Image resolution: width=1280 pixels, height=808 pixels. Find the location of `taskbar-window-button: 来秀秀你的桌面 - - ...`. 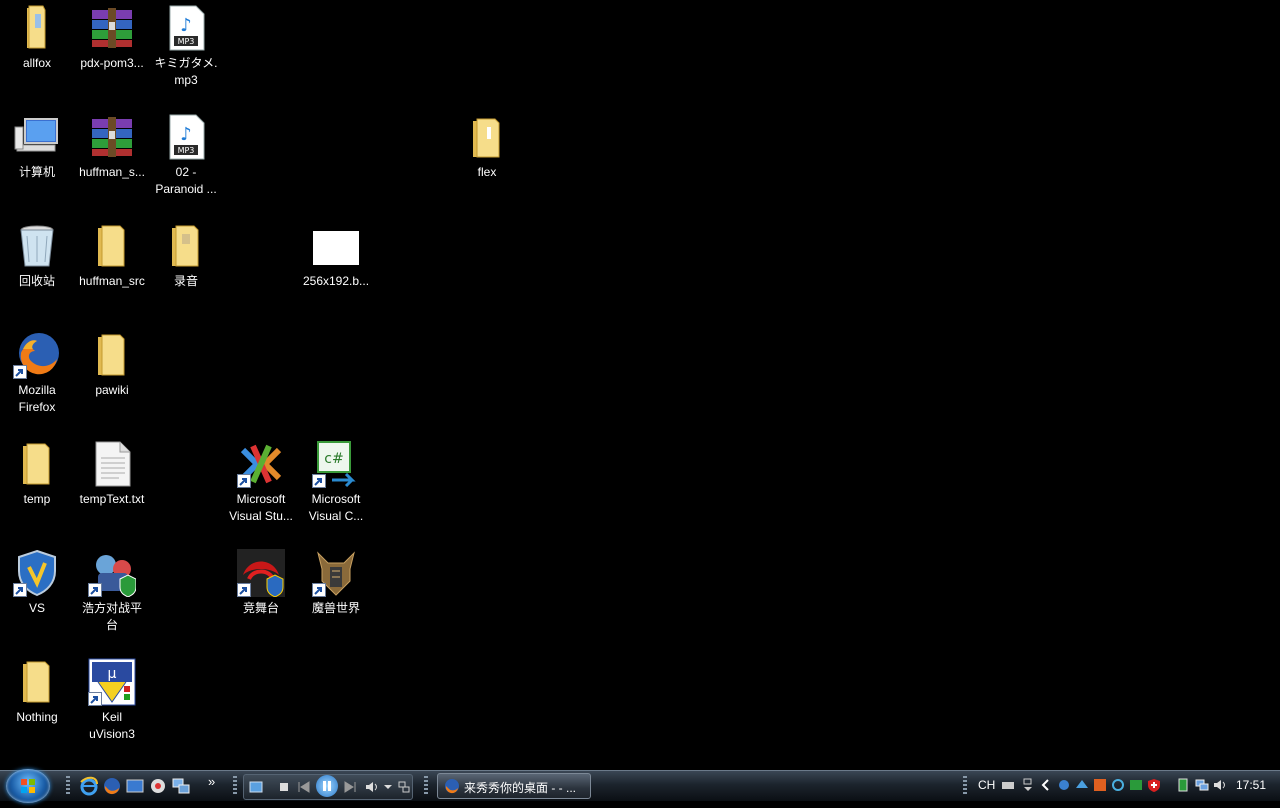

taskbar-window-button: 来秀秀你的桌面 - - ... is located at coordinates (514, 786).